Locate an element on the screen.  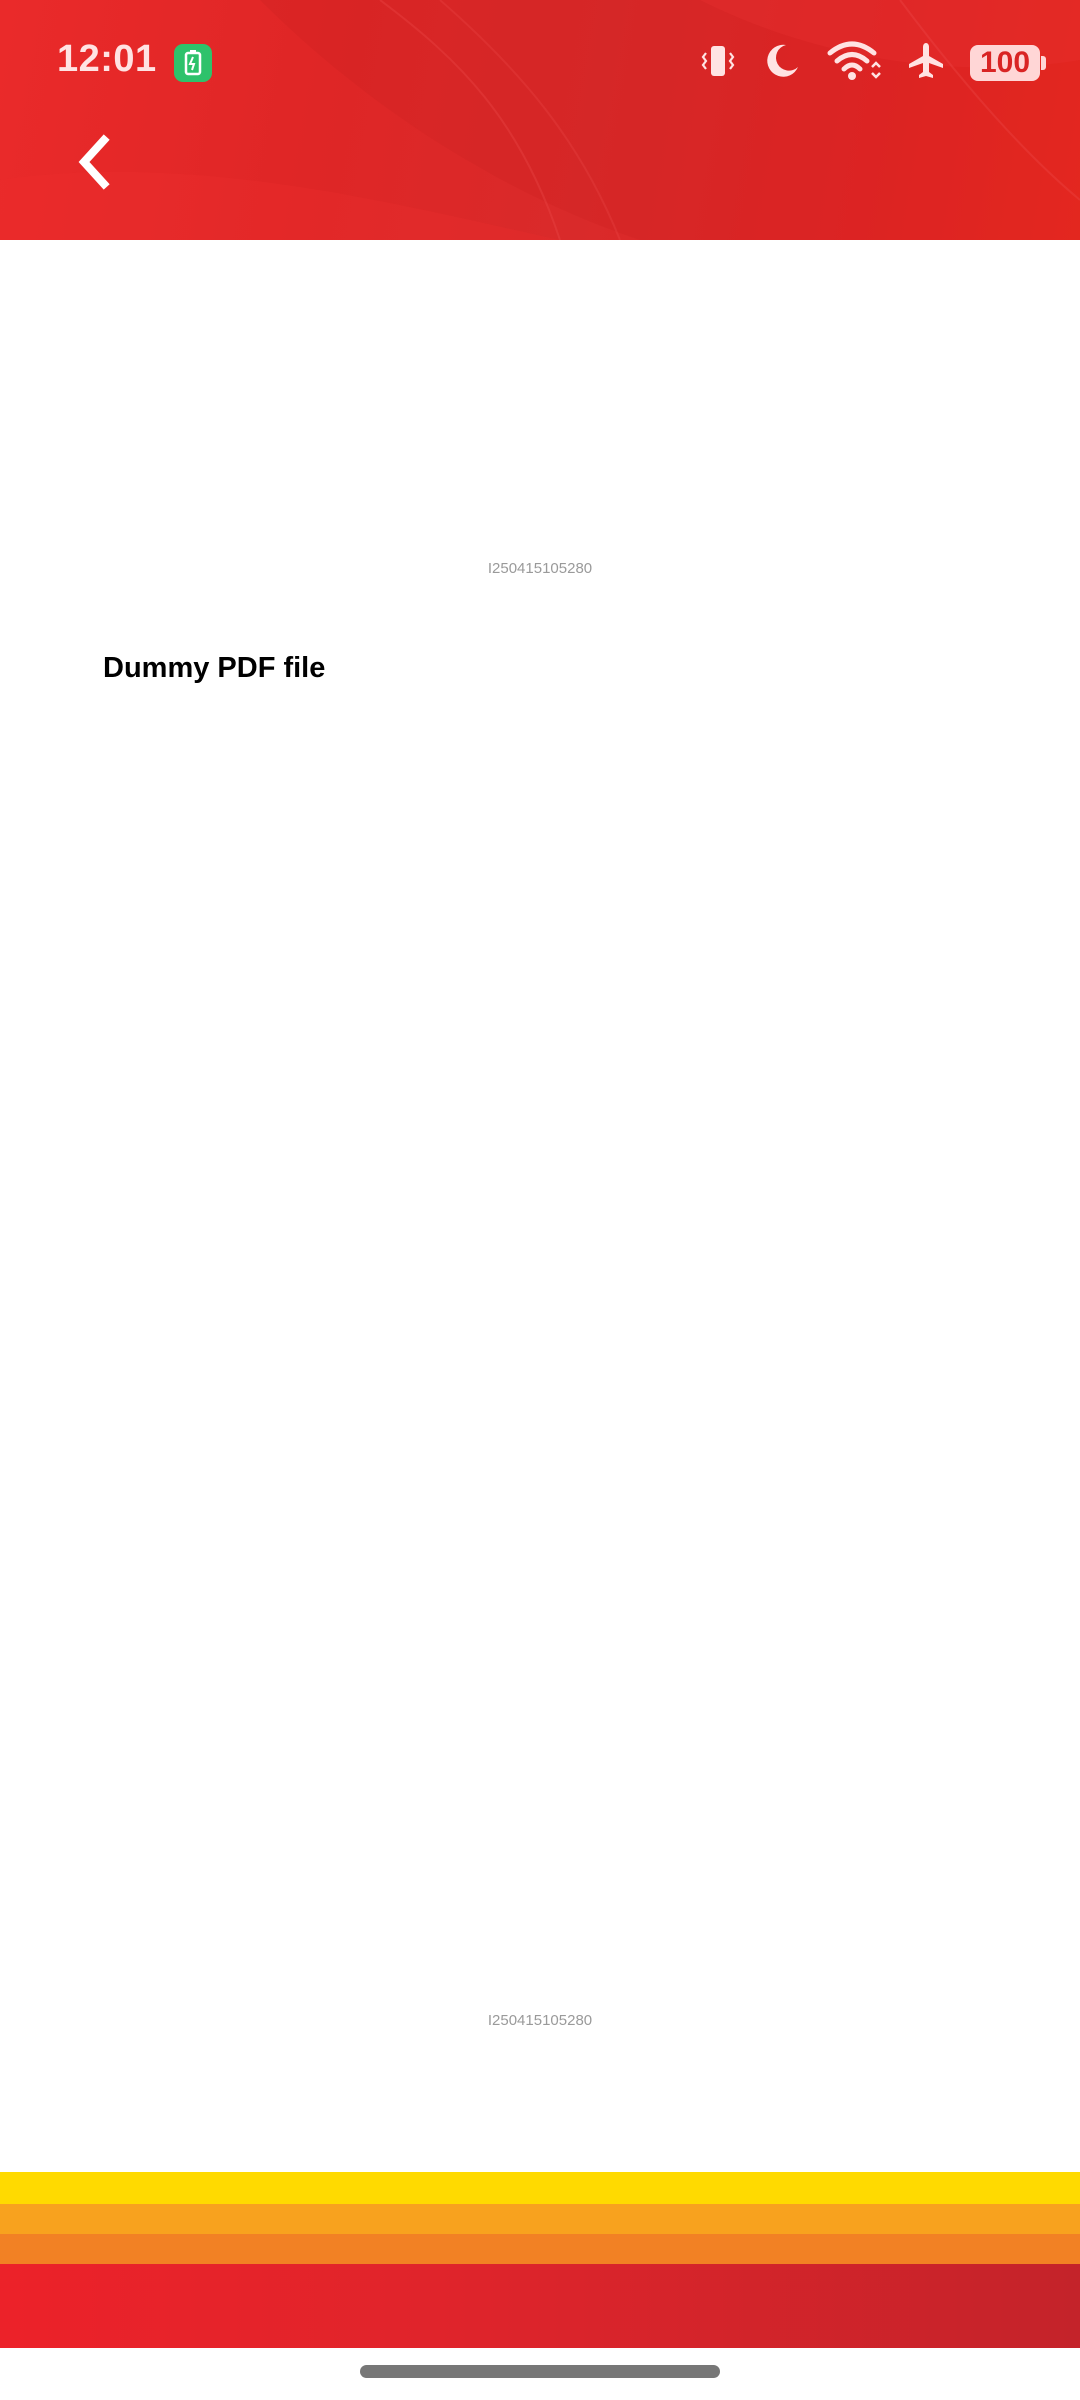
battery-icon: 100 is located at coordinates (1008, 63).